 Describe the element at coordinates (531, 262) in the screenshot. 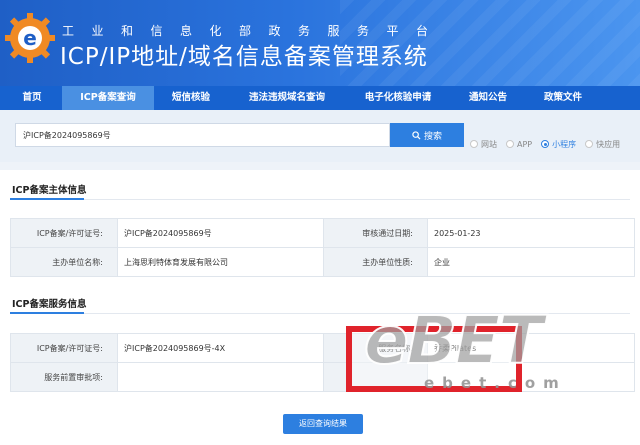

I see `value-organizer-type: 企业` at that location.